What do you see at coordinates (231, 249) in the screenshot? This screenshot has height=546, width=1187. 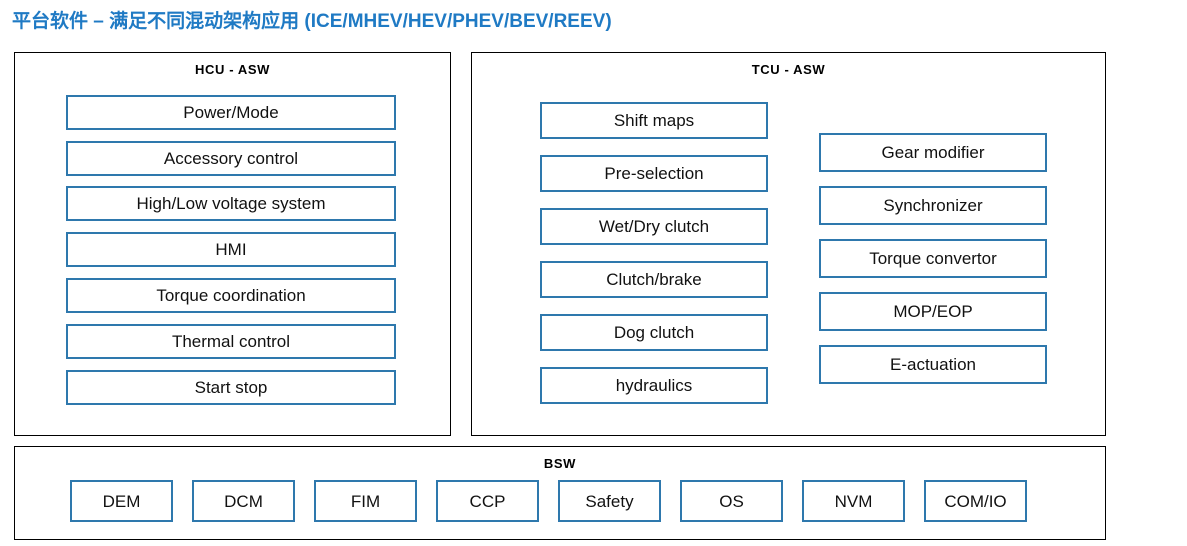 I see `hcu-item-hmi: HMI` at bounding box center [231, 249].